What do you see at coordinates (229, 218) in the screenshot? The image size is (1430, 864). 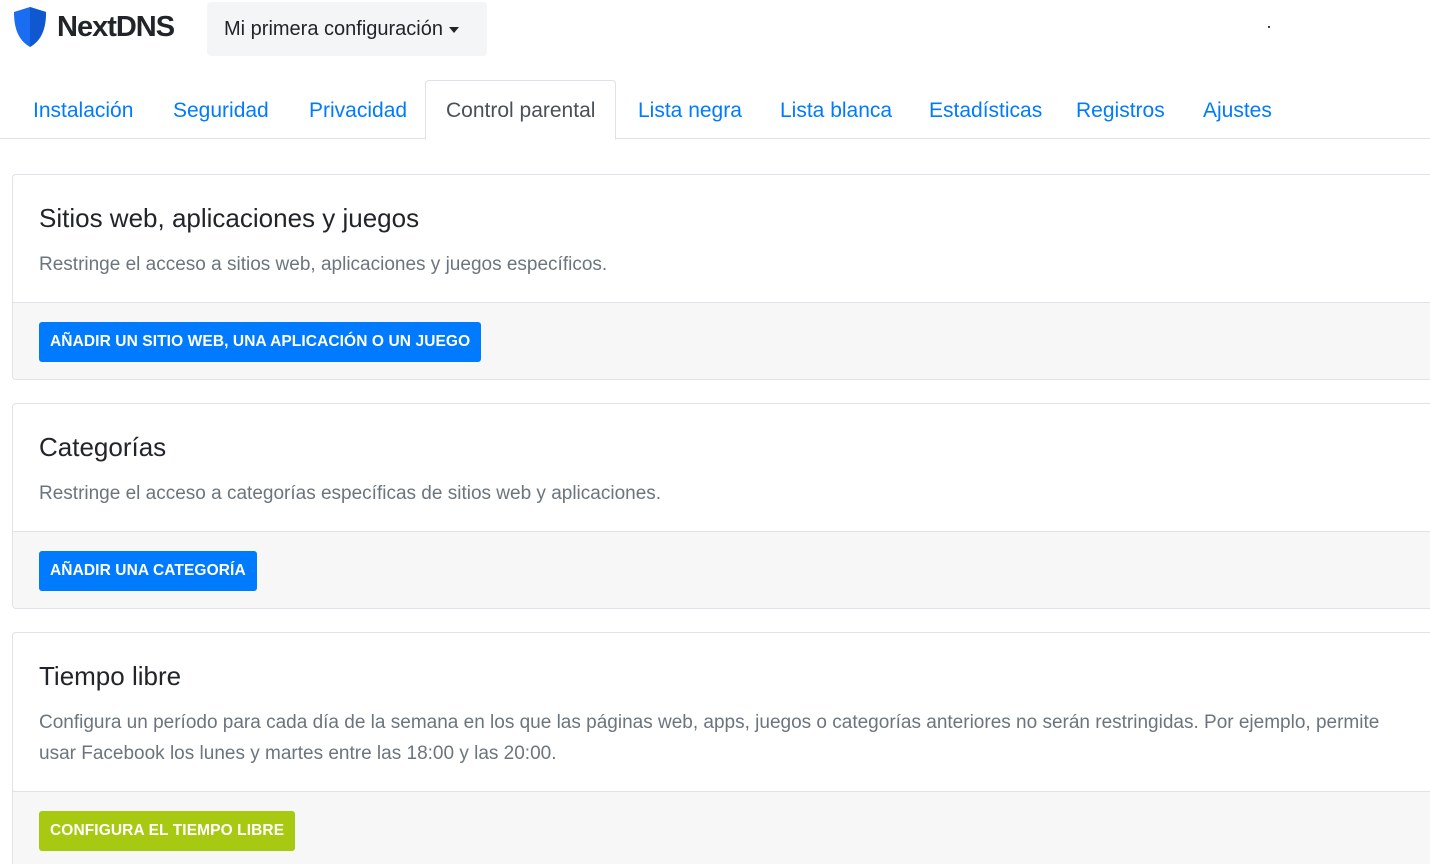 I see `section-title: Sitios web, aplicaciones y juegos` at bounding box center [229, 218].